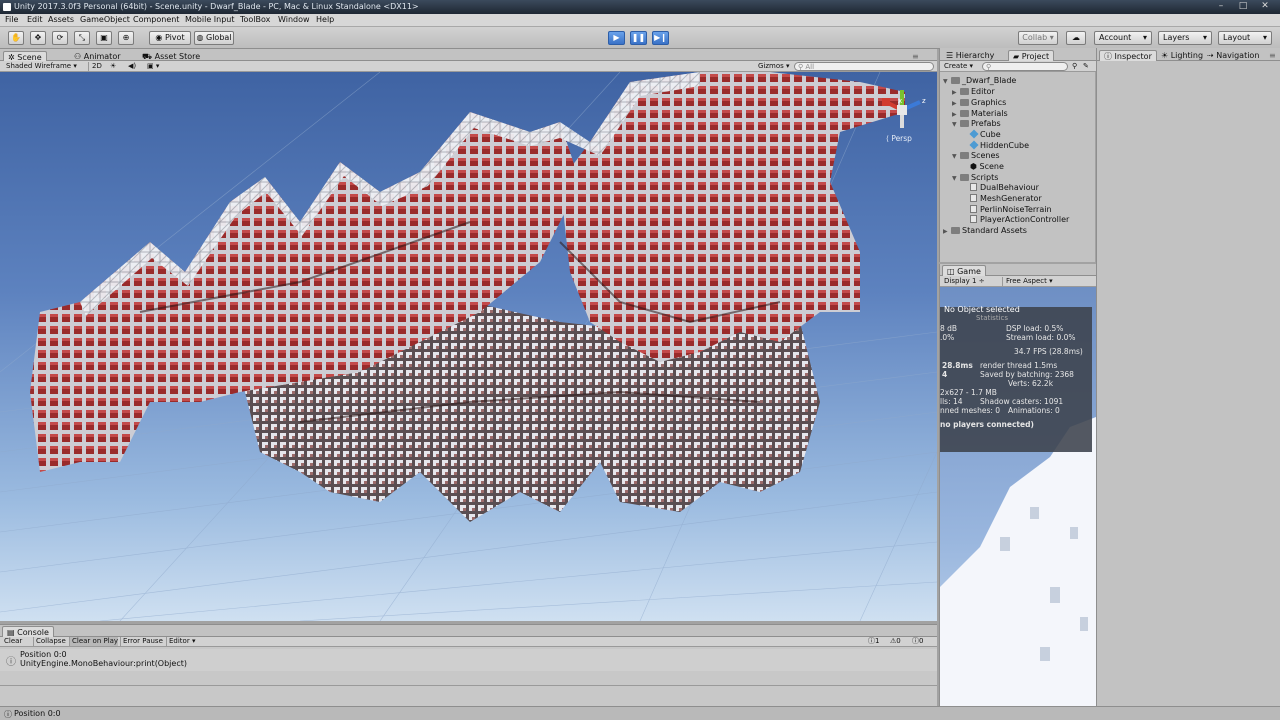 The height and width of the screenshot is (720, 1280). I want to click on tree-item-perlinnoiseterrain: PerlinNoiseTerrain, so click(1011, 209).